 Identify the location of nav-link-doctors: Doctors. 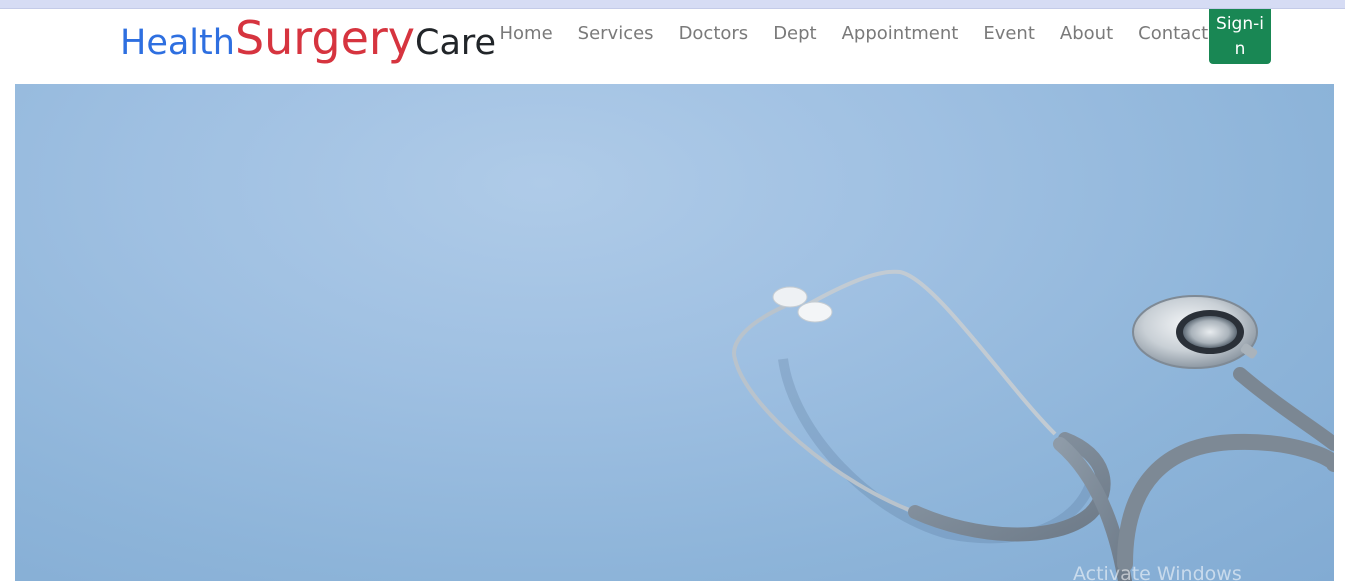
(713, 34).